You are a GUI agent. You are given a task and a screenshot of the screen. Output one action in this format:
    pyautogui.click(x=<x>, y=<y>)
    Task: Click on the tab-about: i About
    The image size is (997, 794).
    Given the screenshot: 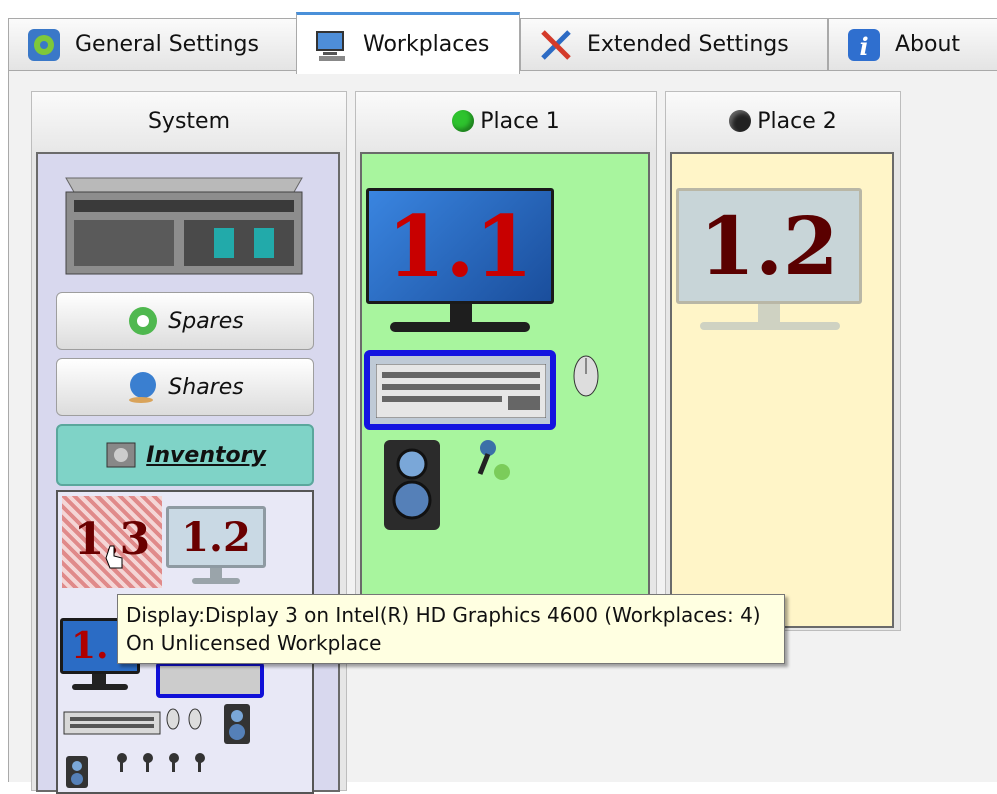 What is the action you would take?
    pyautogui.click(x=912, y=44)
    